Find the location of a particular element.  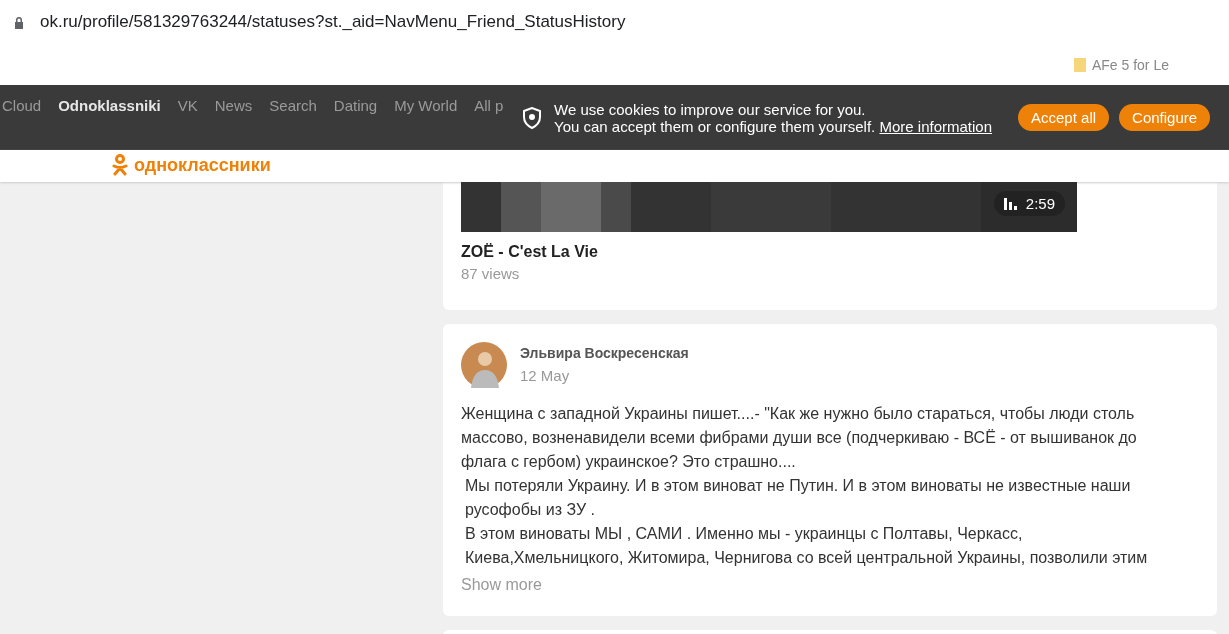

cookie-message: You can accept them or configure them yourself. is located at coordinates (715, 126).